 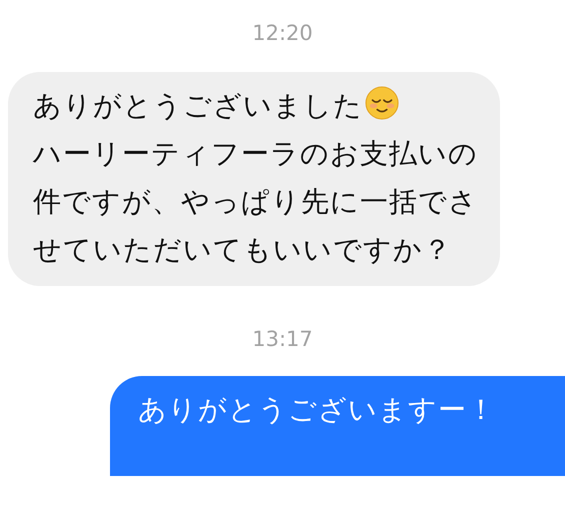 What do you see at coordinates (282, 339) in the screenshot?
I see `timestamp: 13:17` at bounding box center [282, 339].